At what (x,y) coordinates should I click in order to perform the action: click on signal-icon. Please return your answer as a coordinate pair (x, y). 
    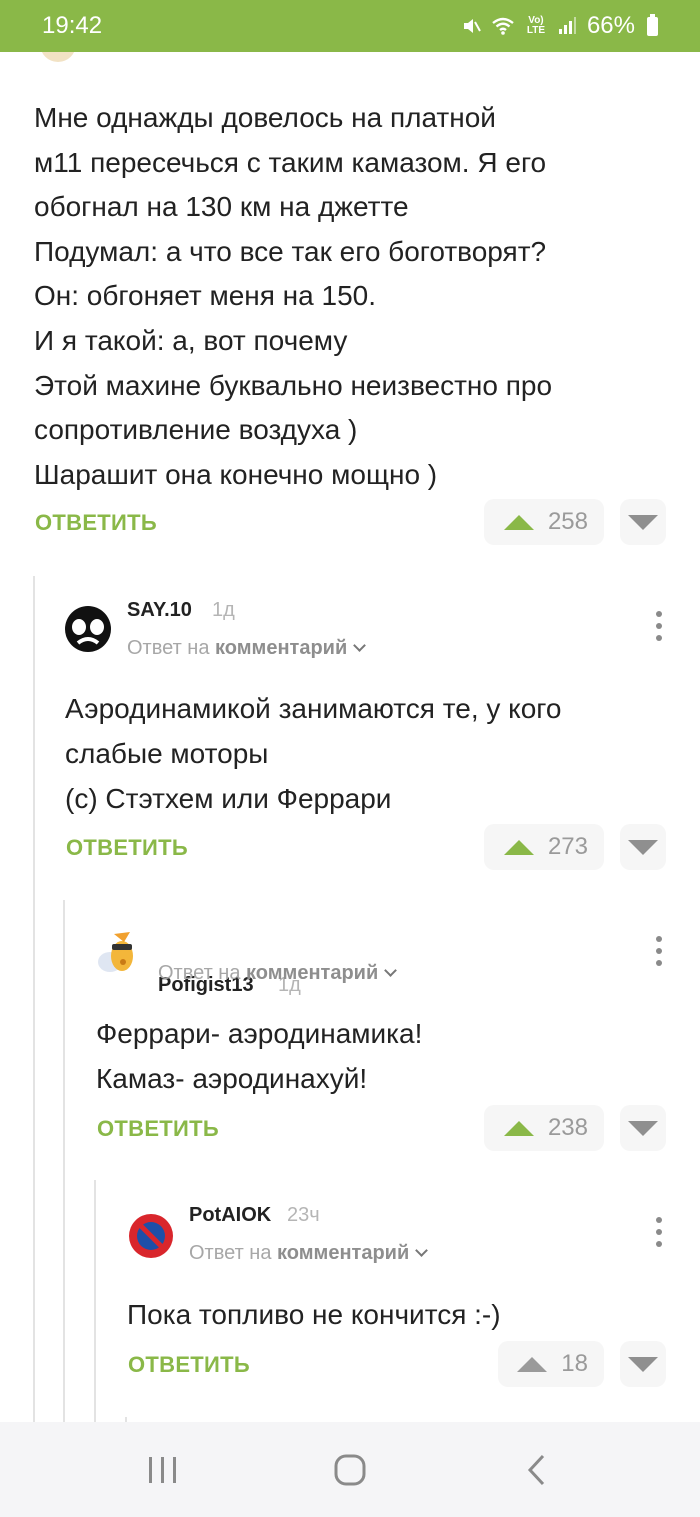
    Looking at the image, I should click on (567, 25).